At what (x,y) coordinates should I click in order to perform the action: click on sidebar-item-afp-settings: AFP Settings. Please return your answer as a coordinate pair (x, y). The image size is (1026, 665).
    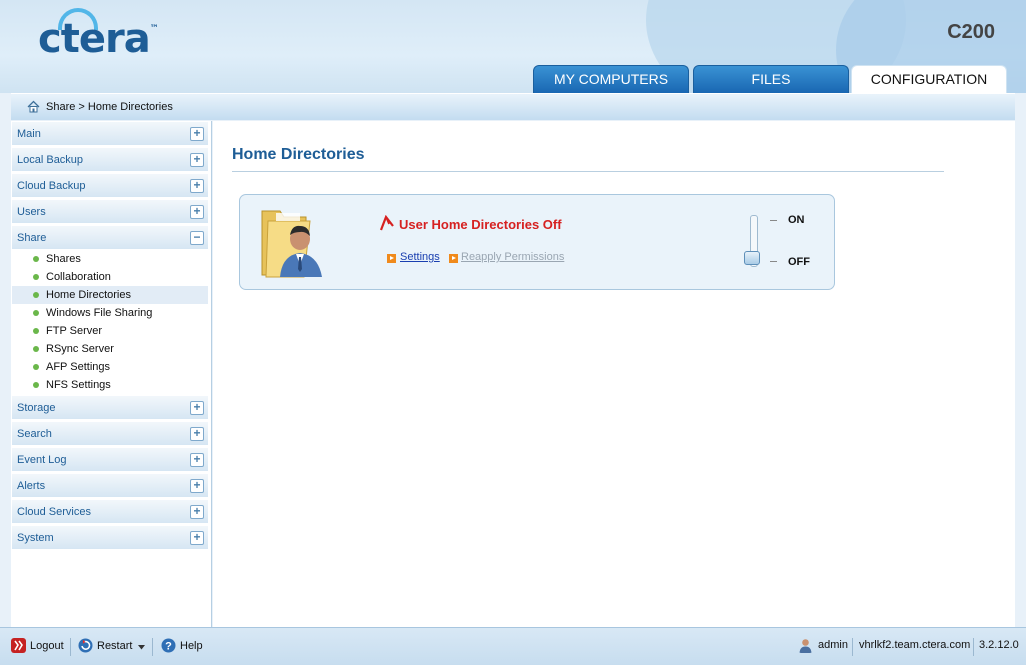
    Looking at the image, I should click on (110, 367).